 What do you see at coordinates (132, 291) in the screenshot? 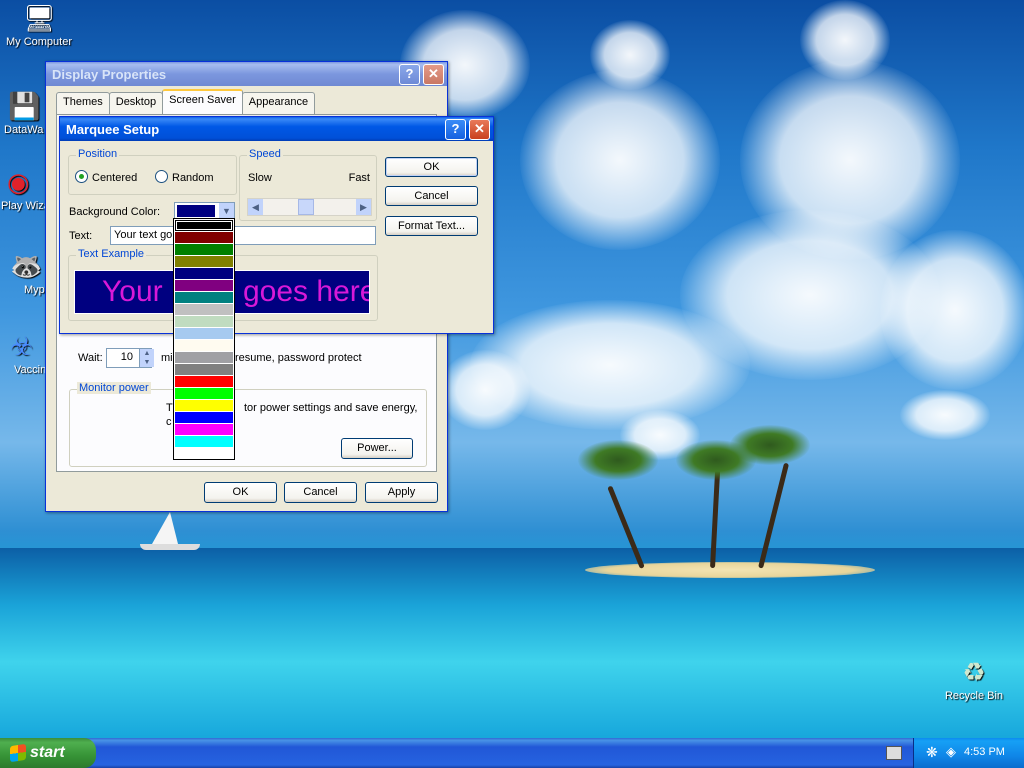
I see `preview-text-left: Your` at bounding box center [132, 291].